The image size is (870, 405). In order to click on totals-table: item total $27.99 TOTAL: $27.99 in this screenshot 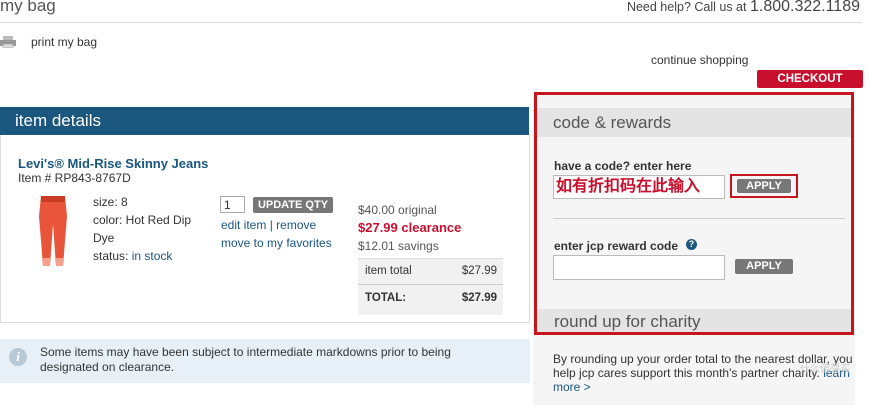, I will do `click(430, 286)`.